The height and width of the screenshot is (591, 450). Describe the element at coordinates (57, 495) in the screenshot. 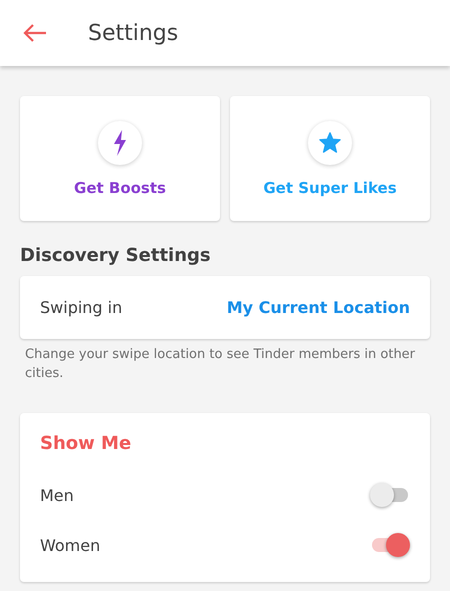

I see `option-label: Men` at that location.